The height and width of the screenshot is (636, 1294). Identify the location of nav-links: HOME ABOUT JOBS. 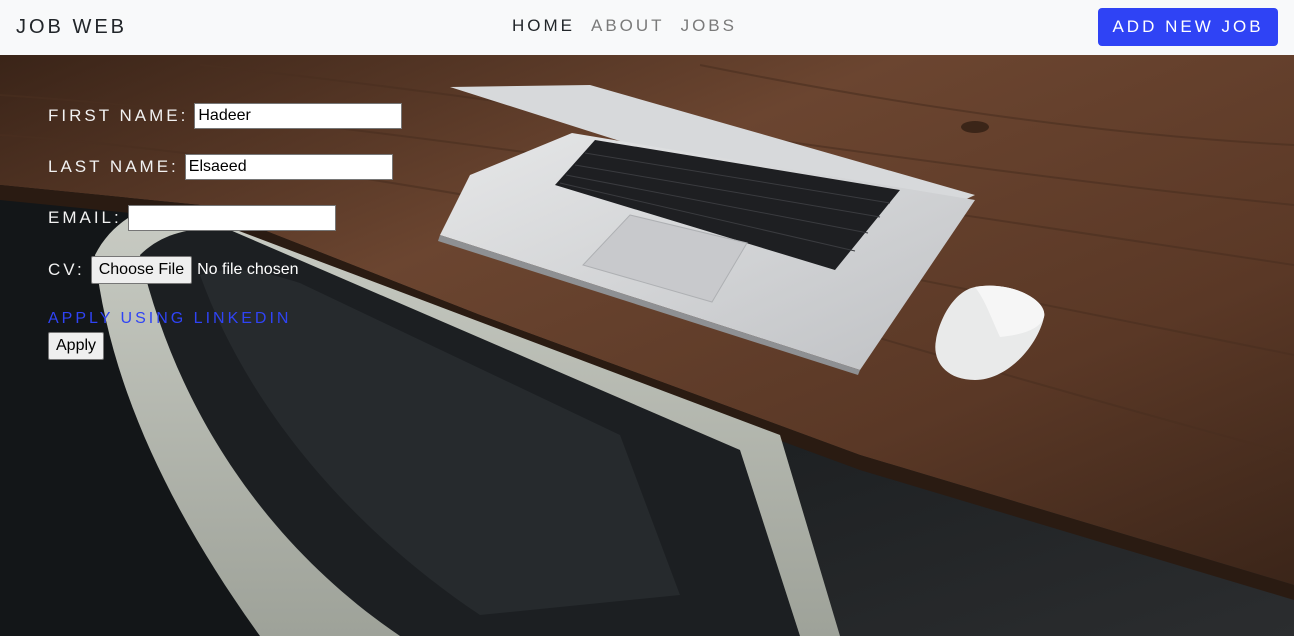
(624, 26).